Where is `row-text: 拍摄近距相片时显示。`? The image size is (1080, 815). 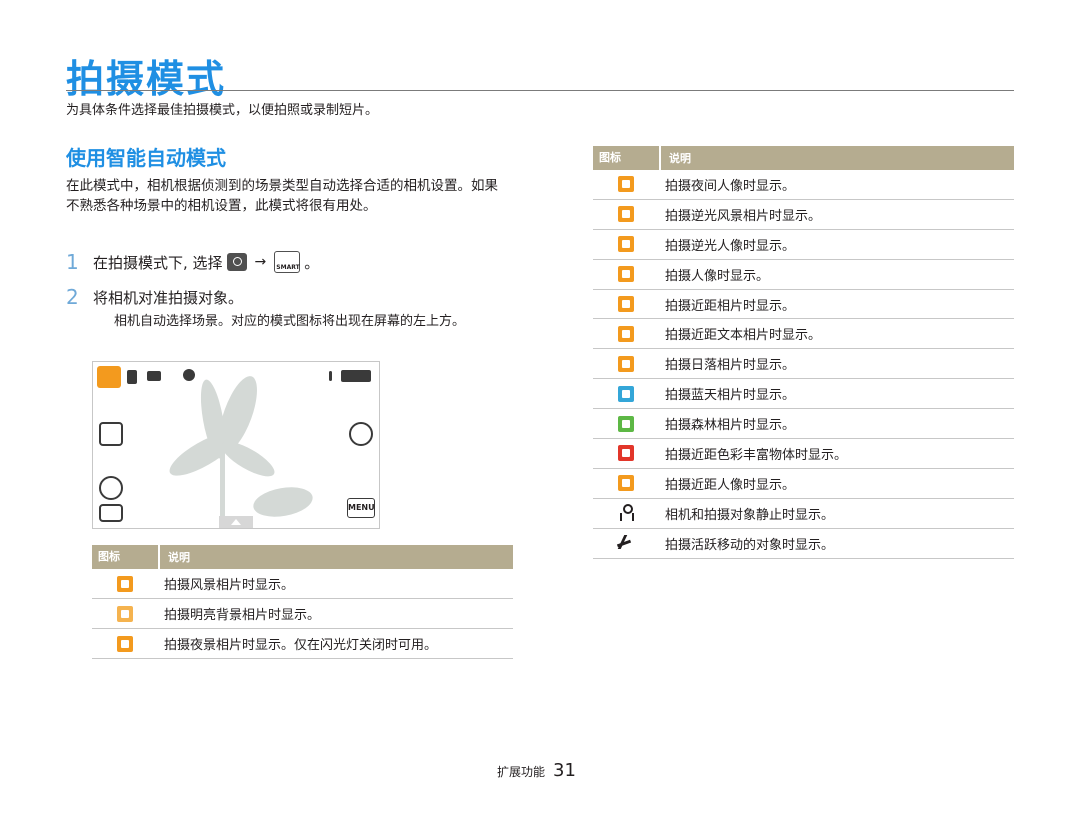
row-text: 拍摄近距相片时显示。 is located at coordinates (730, 306).